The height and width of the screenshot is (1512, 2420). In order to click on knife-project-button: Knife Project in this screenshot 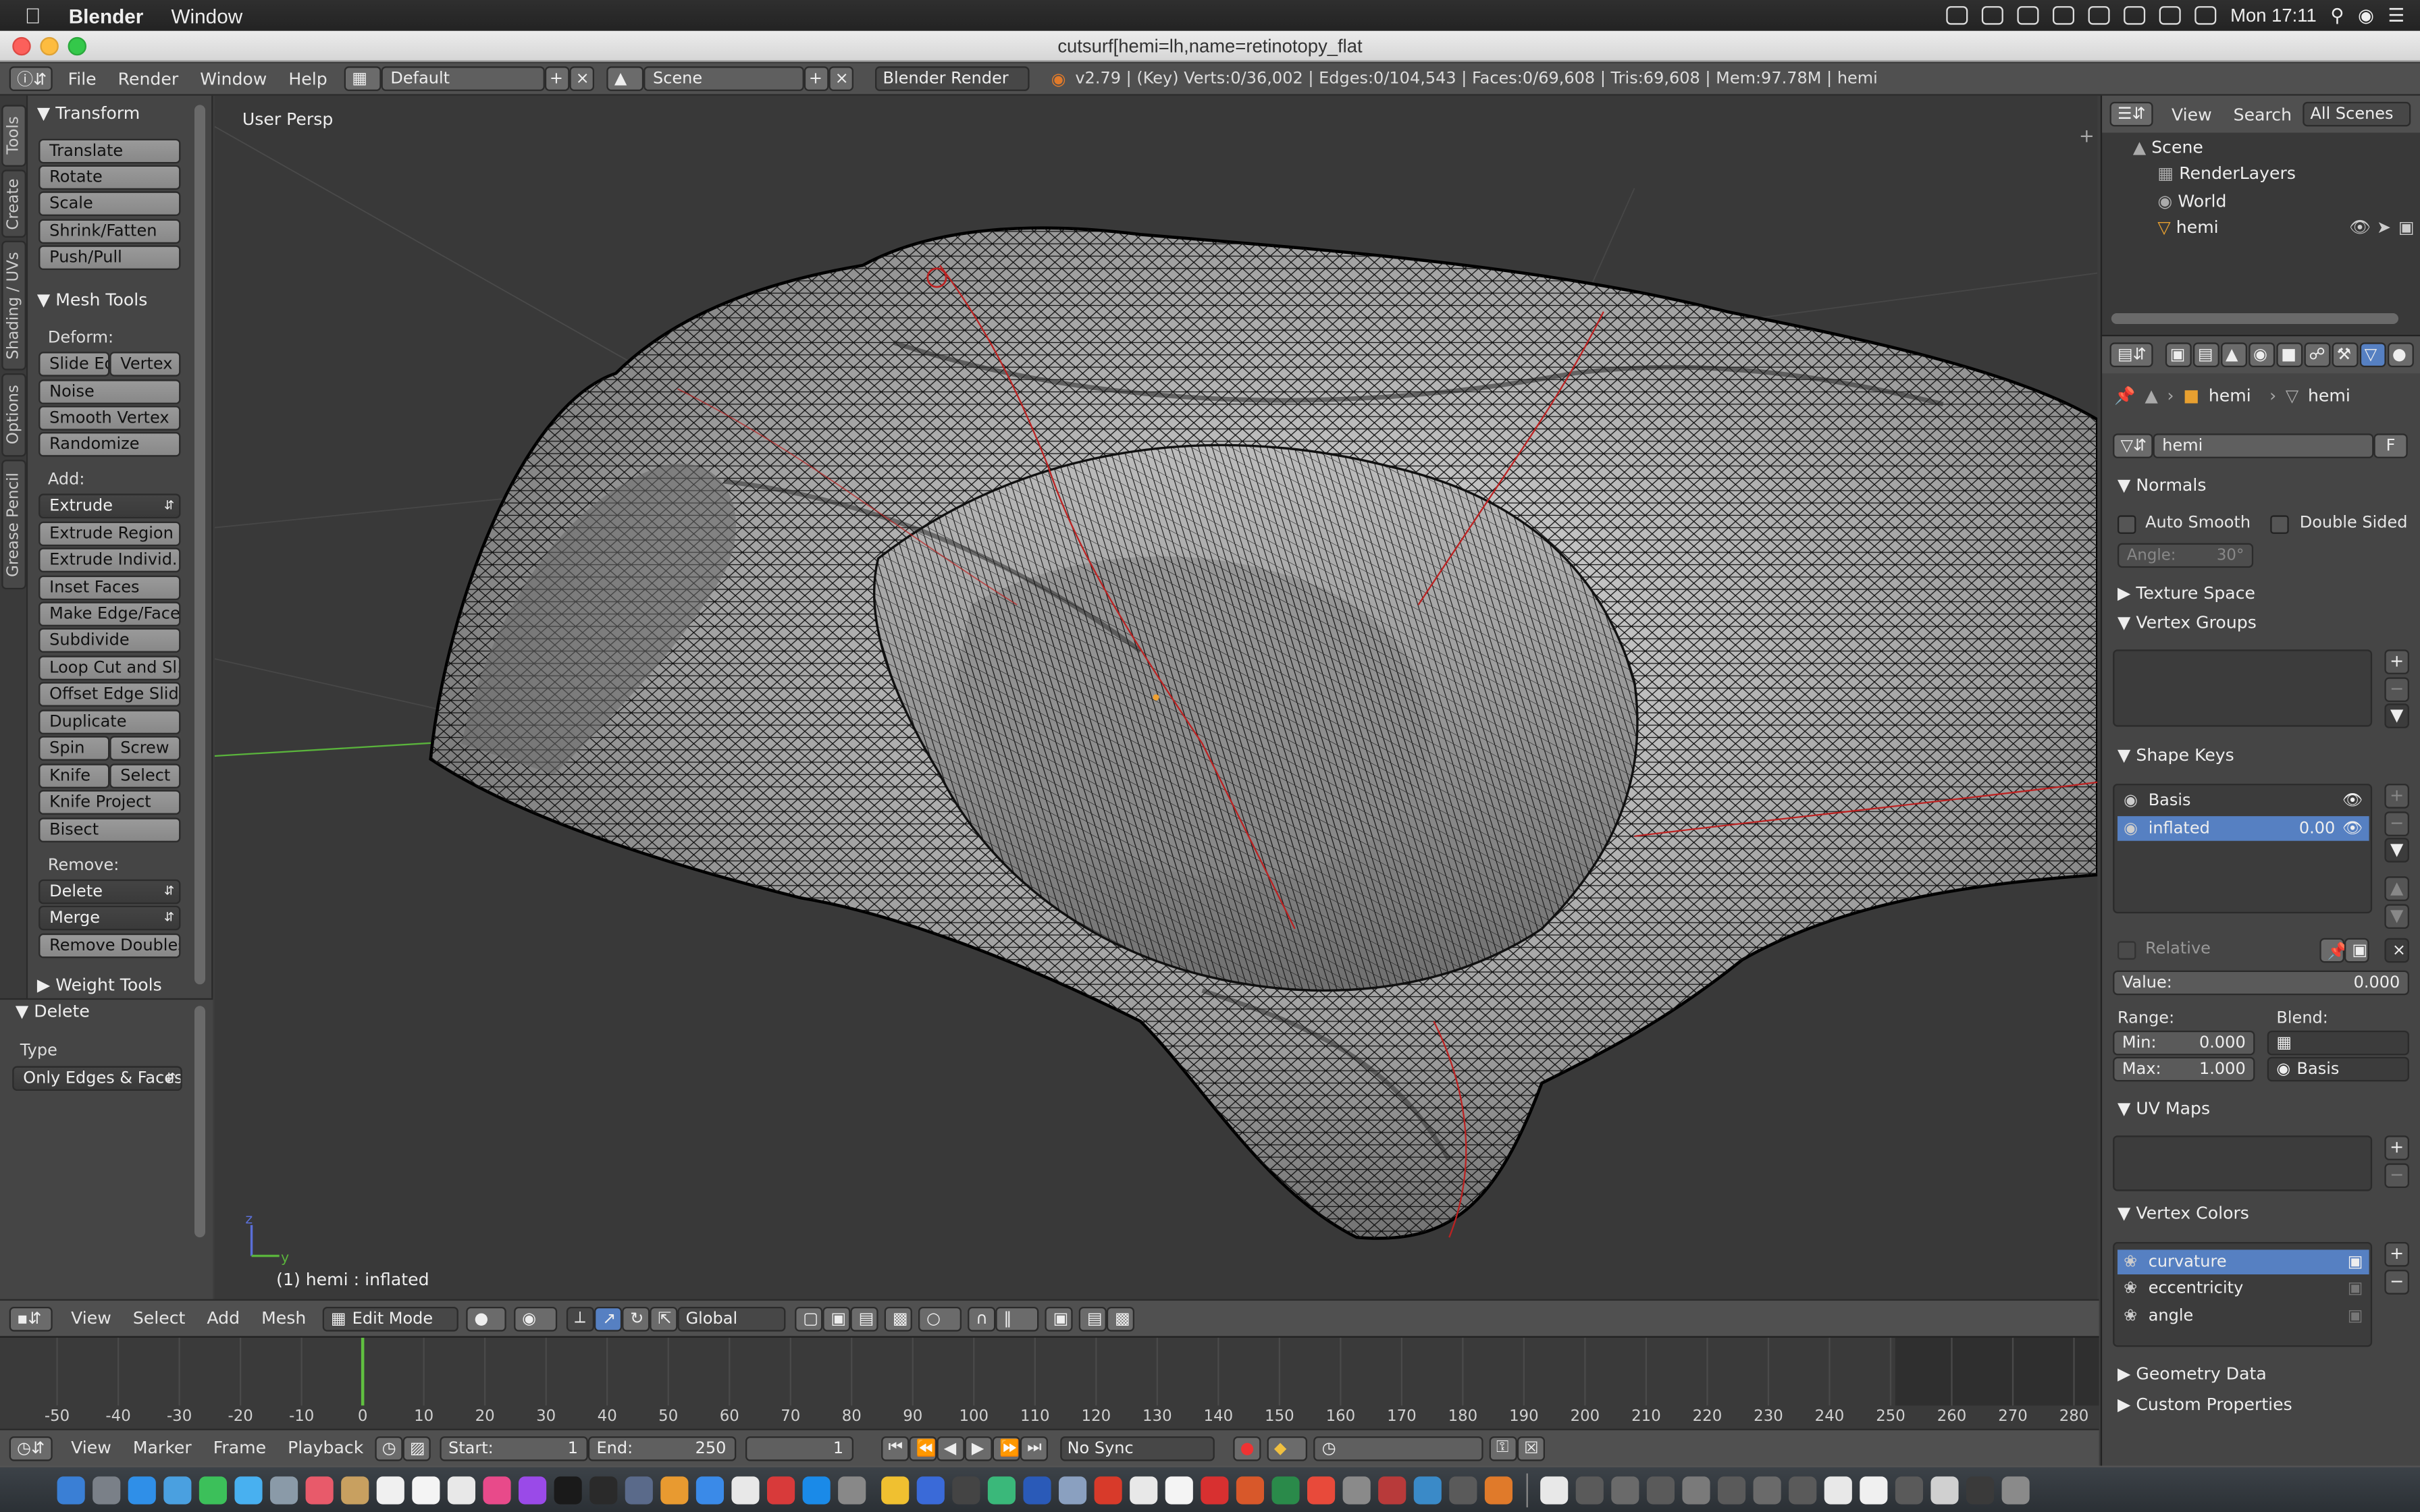, I will do `click(109, 803)`.